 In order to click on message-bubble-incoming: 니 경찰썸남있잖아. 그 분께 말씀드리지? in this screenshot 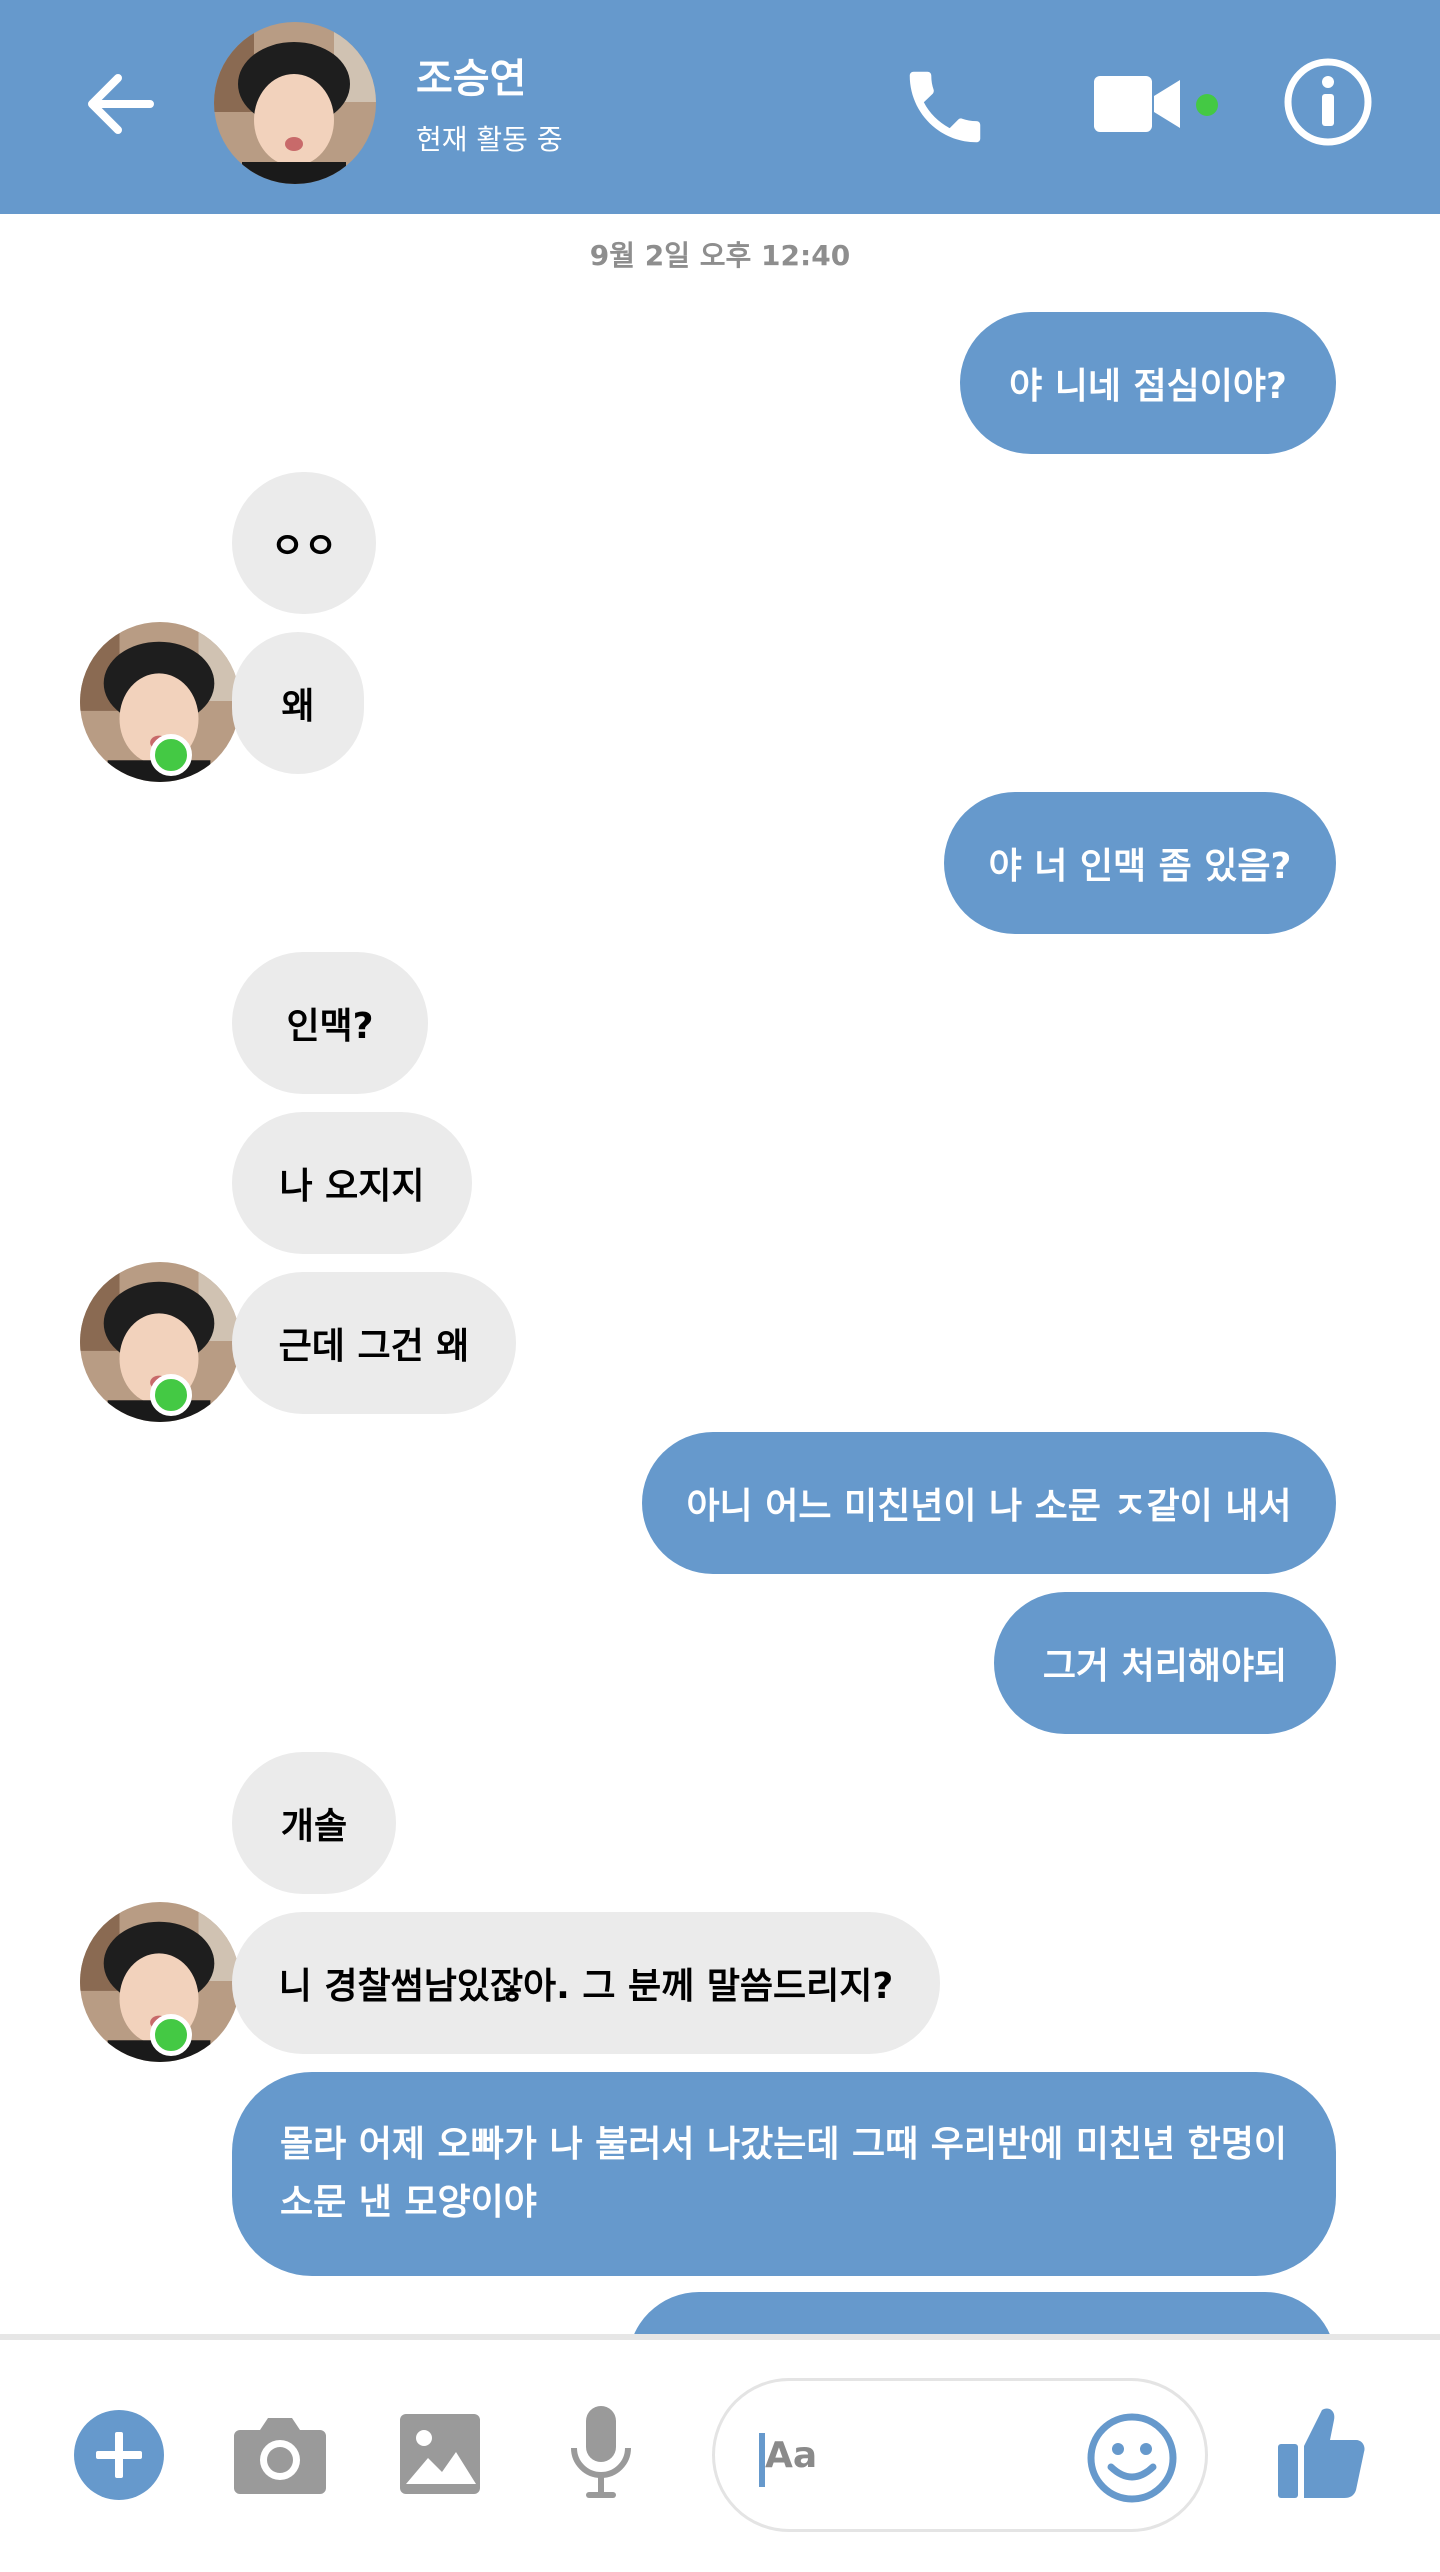, I will do `click(586, 1983)`.